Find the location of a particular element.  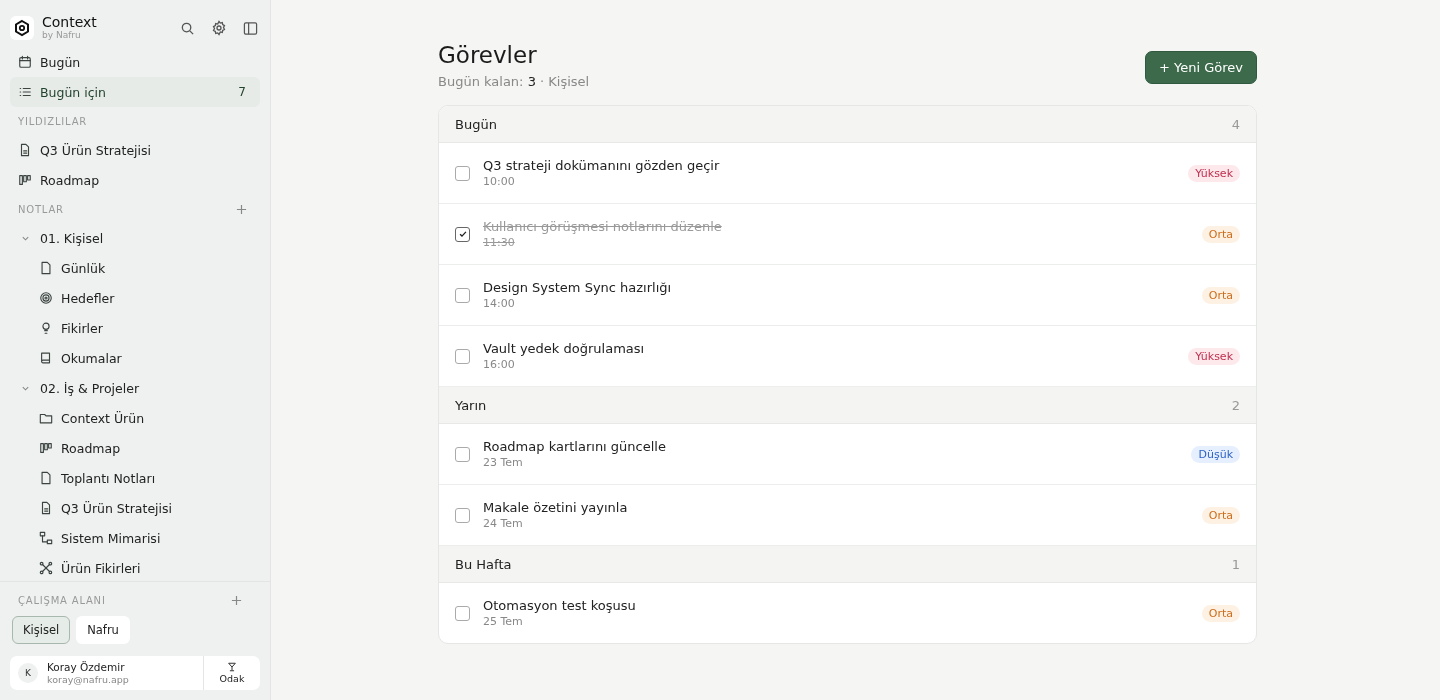

checkmark-icon is located at coordinates (462, 234).